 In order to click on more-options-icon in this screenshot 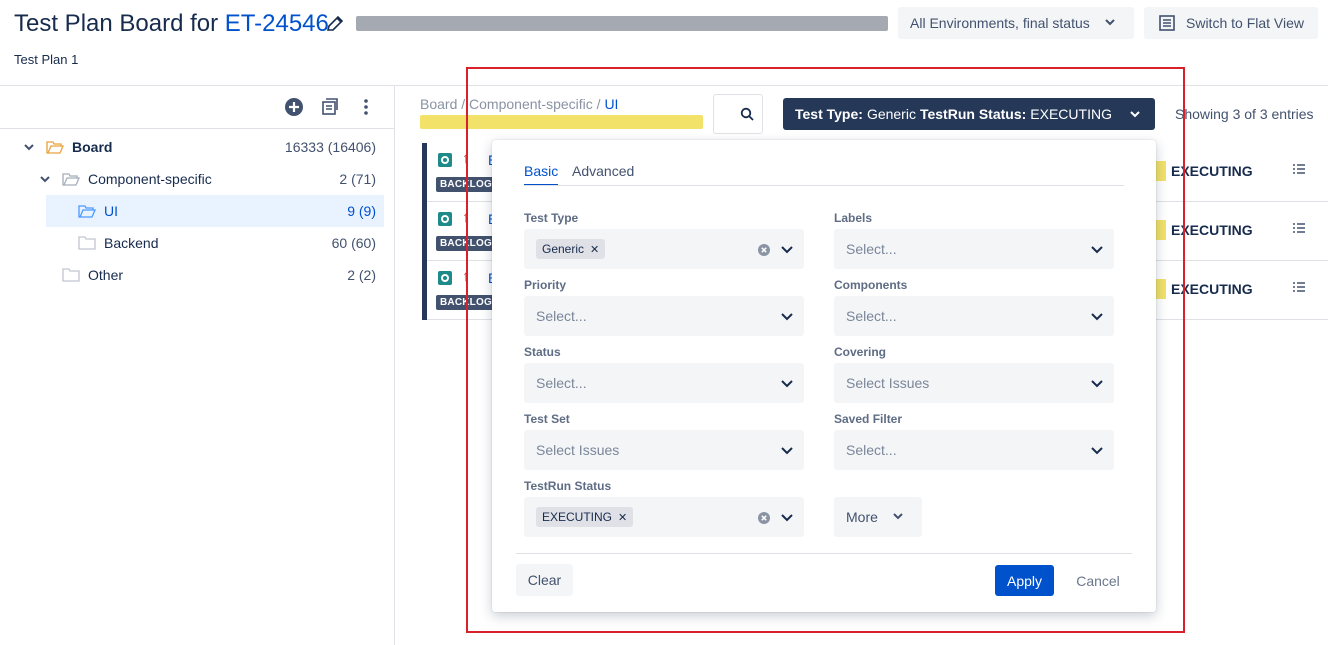, I will do `click(366, 107)`.